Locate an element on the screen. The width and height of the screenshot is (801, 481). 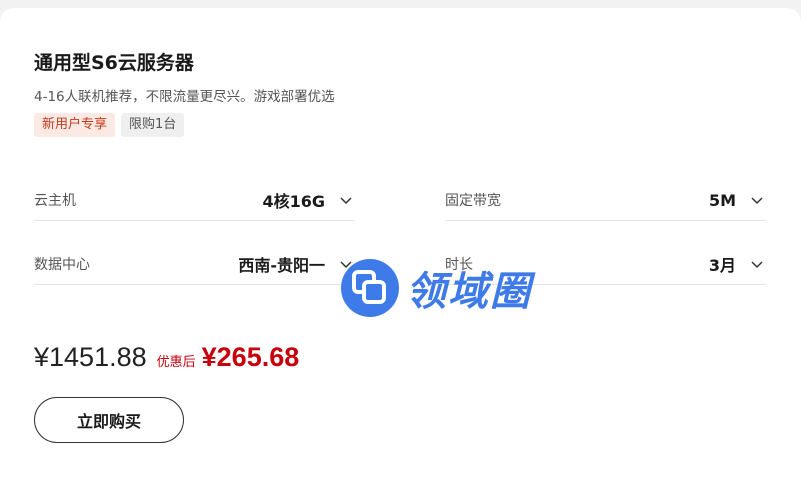
bandwidth-label: 固定带宽 is located at coordinates (473, 201).